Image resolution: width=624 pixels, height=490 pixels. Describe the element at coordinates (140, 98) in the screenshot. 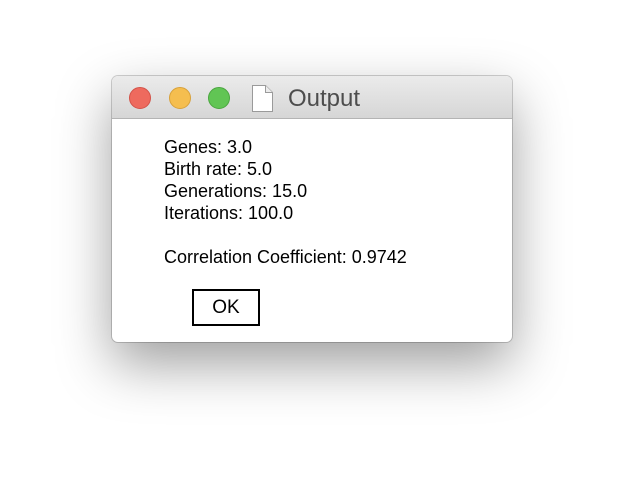

I see `close-window-button` at that location.